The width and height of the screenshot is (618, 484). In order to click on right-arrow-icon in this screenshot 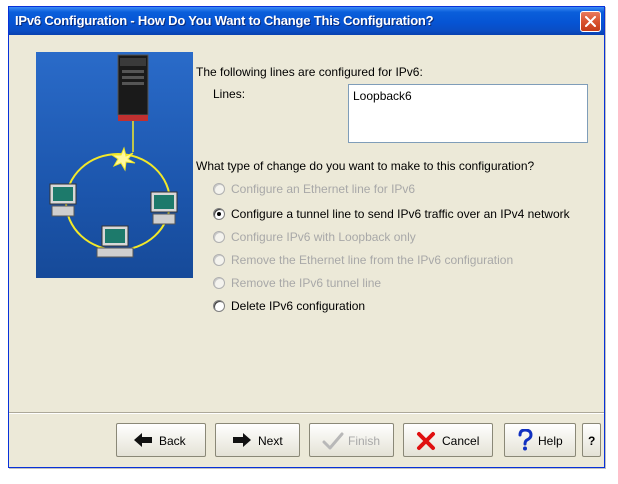, I will do `click(242, 440)`.